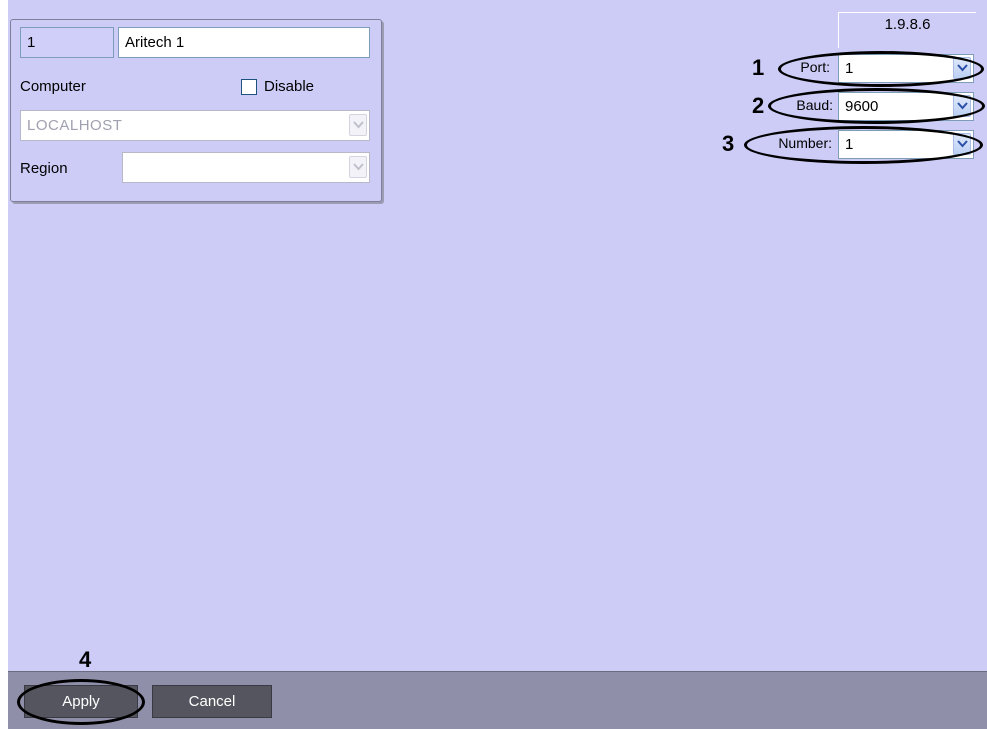 The width and height of the screenshot is (987, 729). Describe the element at coordinates (758, 105) in the screenshot. I see `callout-2: 2` at that location.